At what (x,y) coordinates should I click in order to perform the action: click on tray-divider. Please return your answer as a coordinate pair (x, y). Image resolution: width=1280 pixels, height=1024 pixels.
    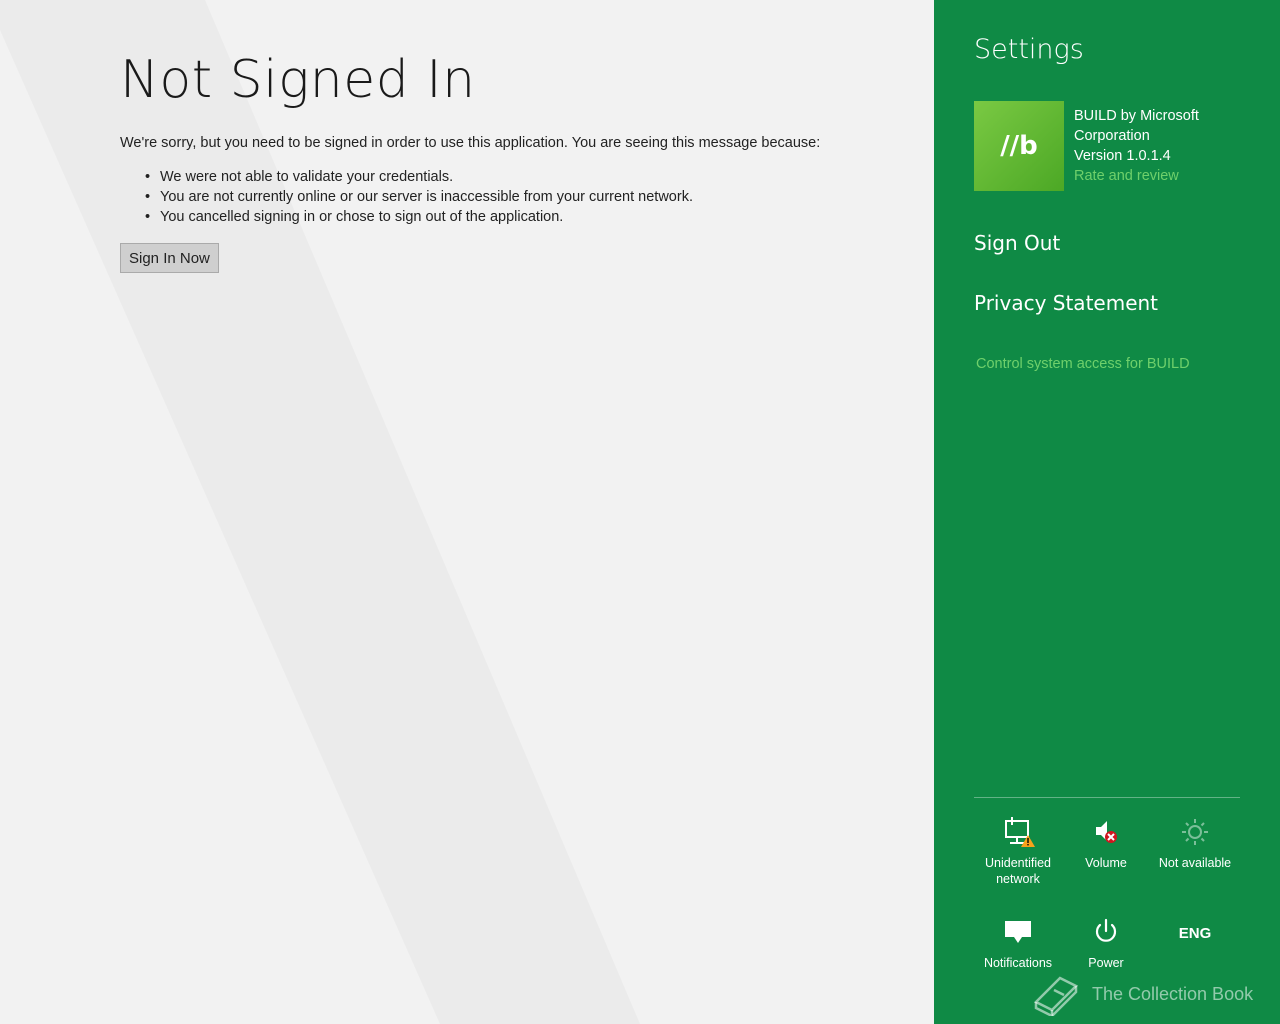
    Looking at the image, I should click on (1107, 797).